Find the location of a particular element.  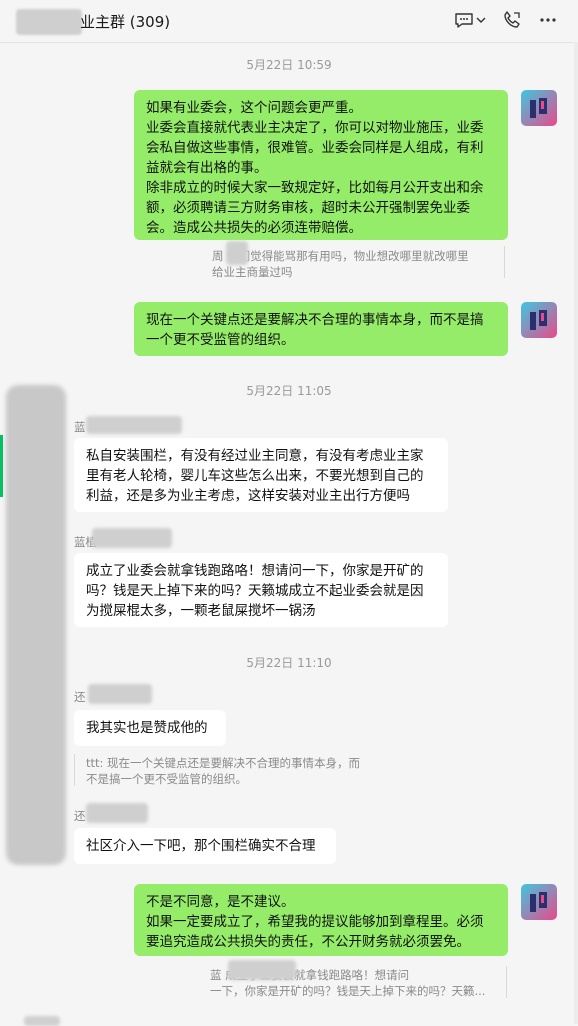

avatars-redacted is located at coordinates (36, 625).